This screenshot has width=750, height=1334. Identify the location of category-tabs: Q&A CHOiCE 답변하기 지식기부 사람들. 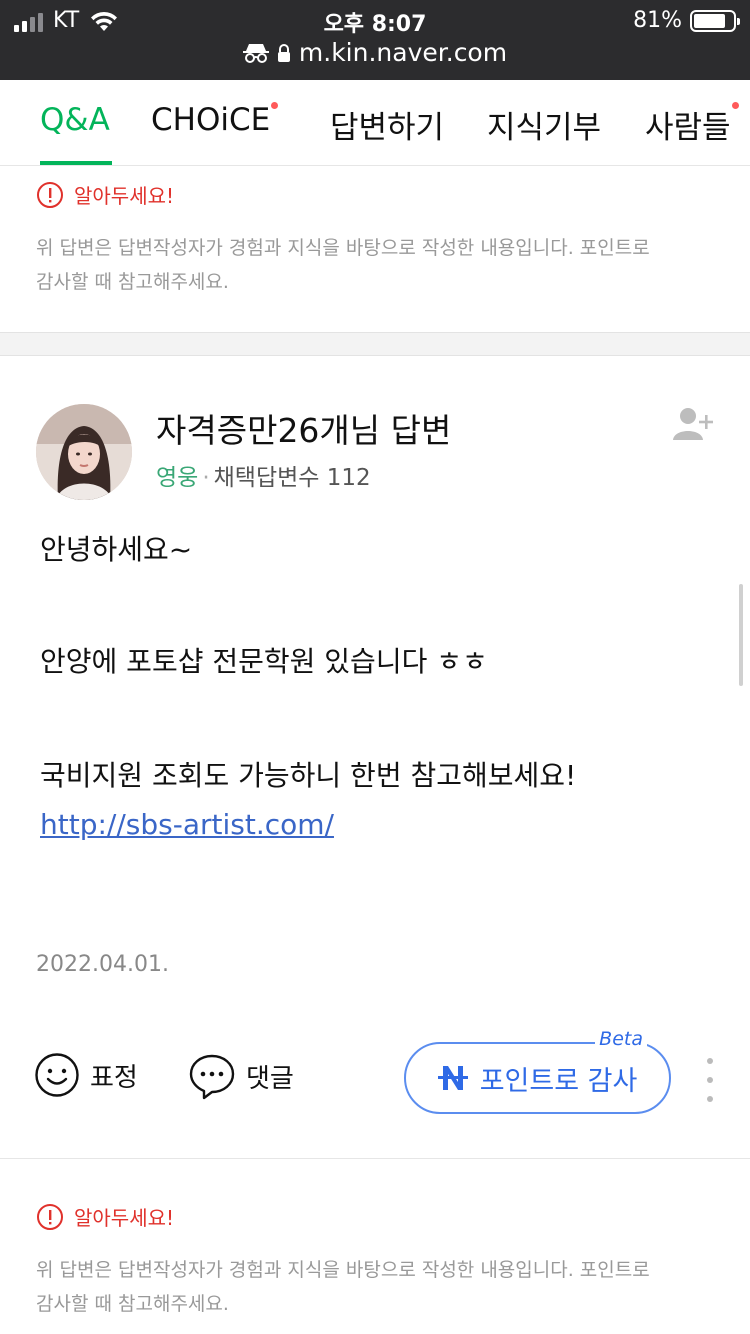
(375, 123).